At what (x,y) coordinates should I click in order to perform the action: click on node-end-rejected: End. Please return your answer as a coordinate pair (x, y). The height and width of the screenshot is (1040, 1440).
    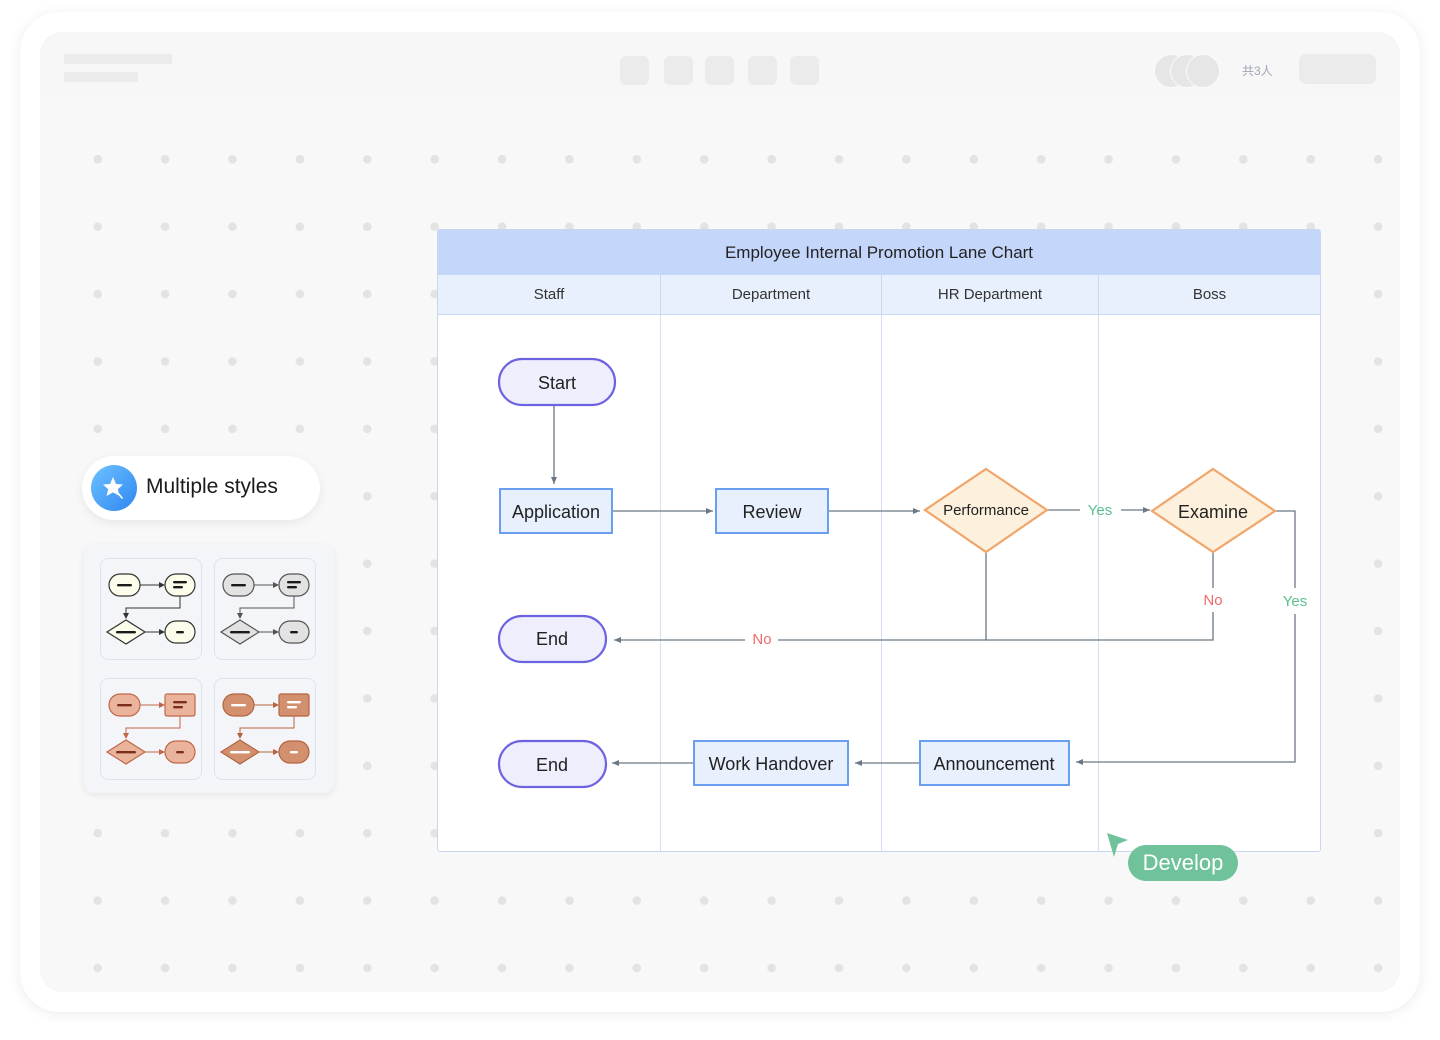
    Looking at the image, I should click on (552, 639).